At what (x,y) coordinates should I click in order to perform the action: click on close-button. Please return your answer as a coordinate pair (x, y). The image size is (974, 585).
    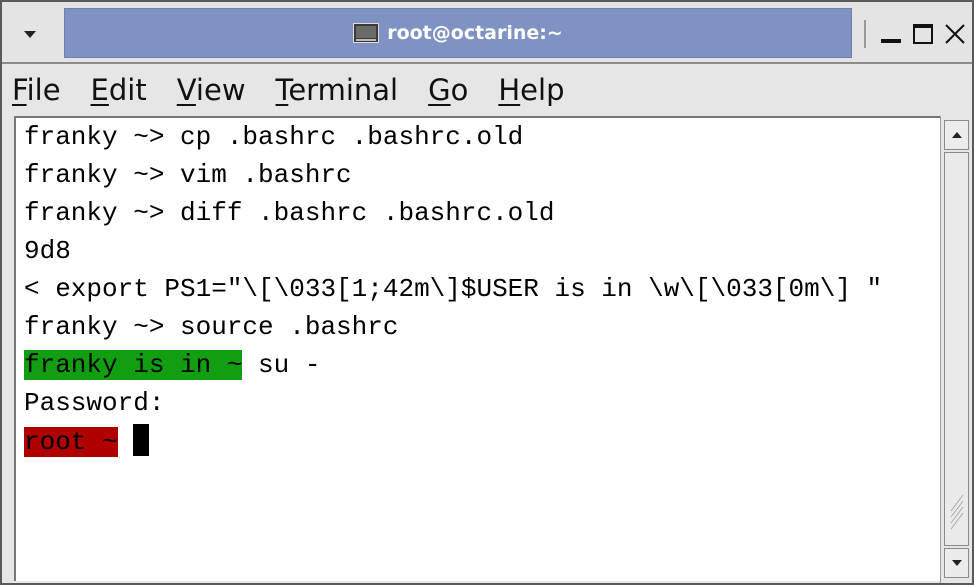
    Looking at the image, I should click on (955, 34).